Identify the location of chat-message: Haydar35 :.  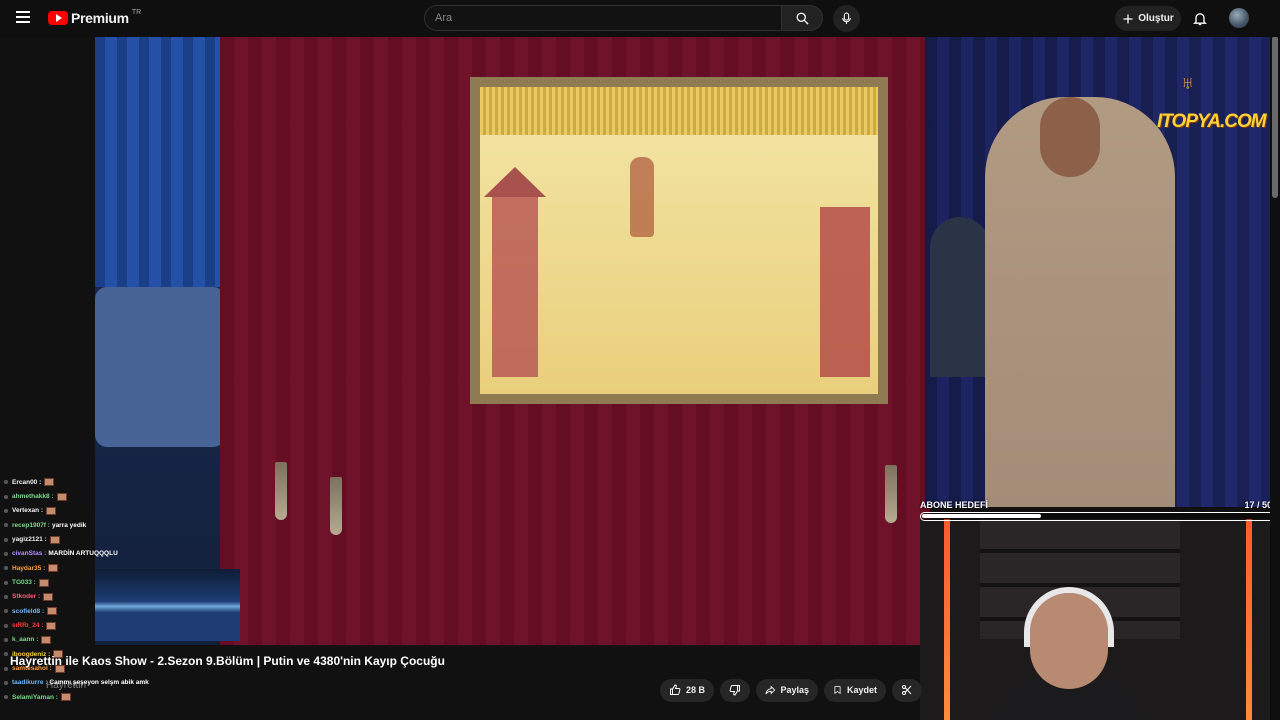
(127, 568).